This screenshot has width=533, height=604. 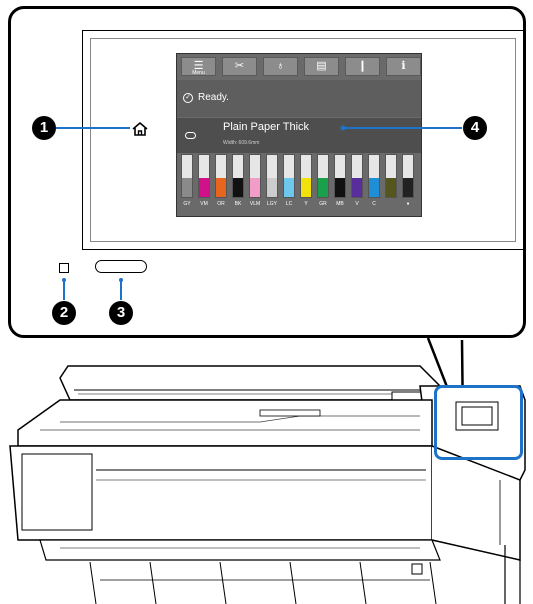 I want to click on callout-2: 2, so click(x=64, y=313).